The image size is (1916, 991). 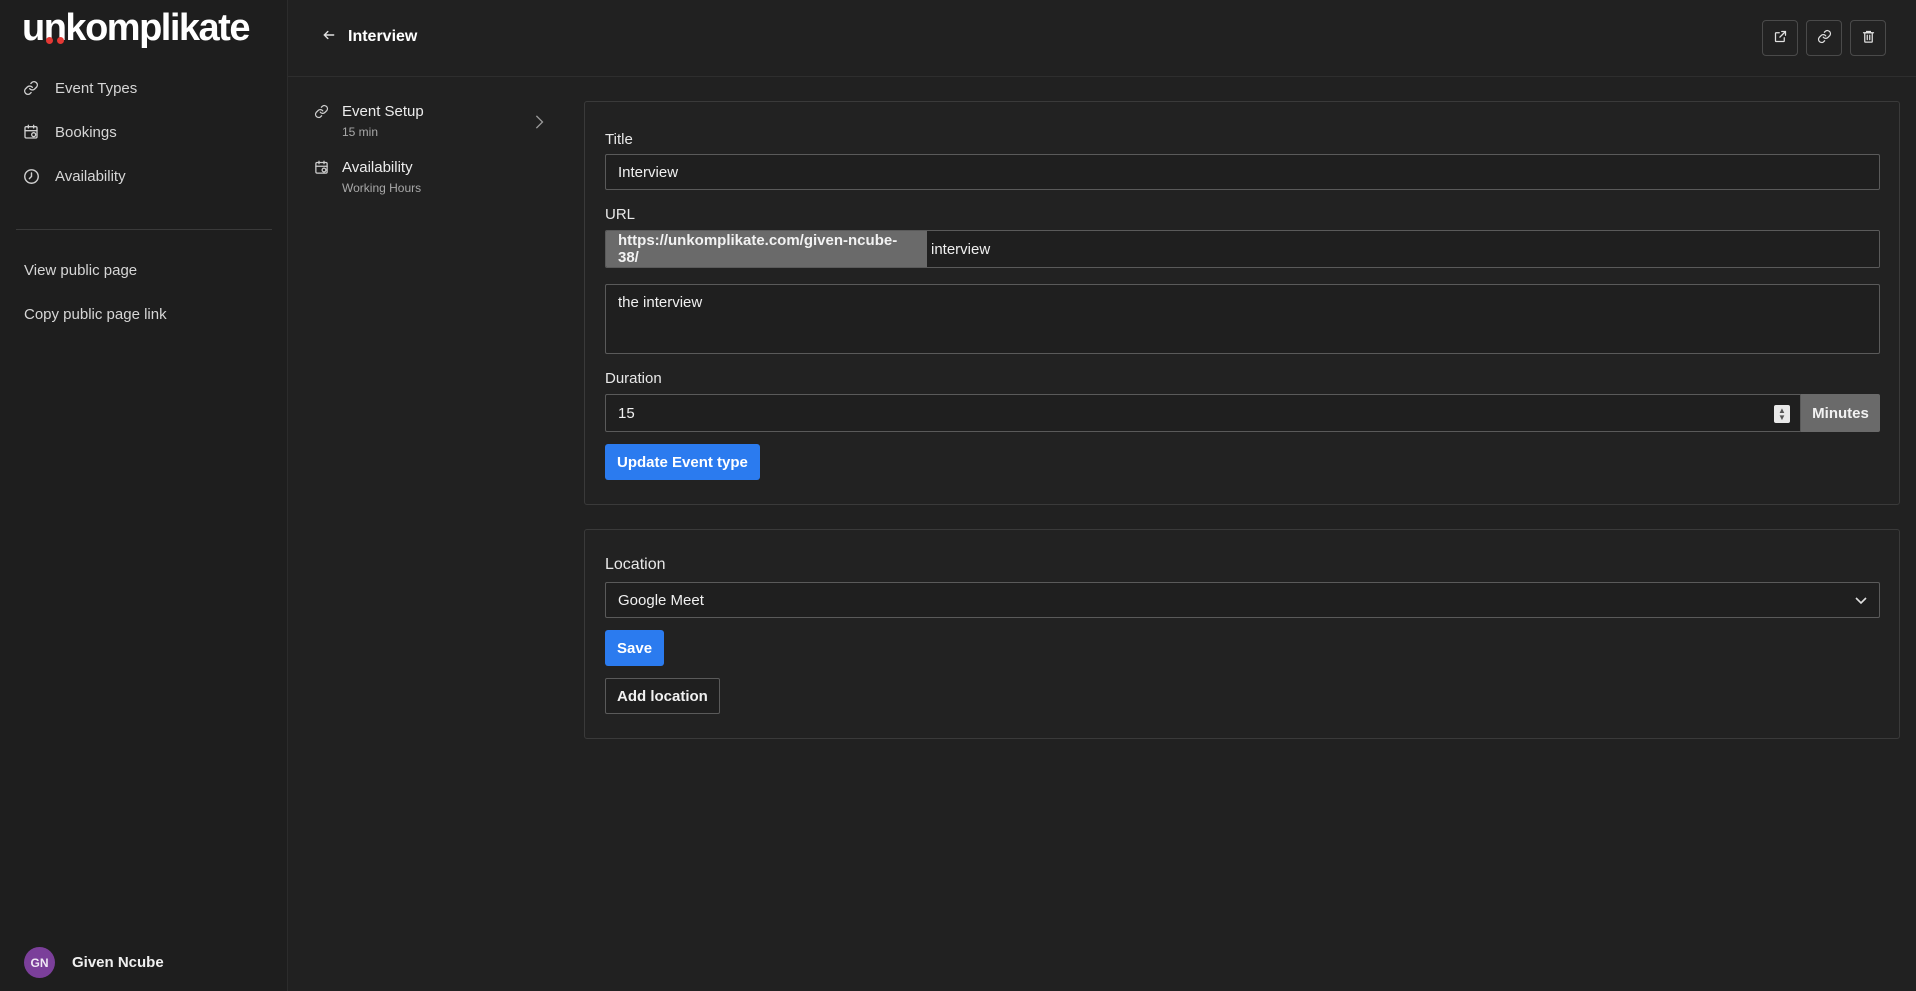 I want to click on trash-icon, so click(x=1868, y=38).